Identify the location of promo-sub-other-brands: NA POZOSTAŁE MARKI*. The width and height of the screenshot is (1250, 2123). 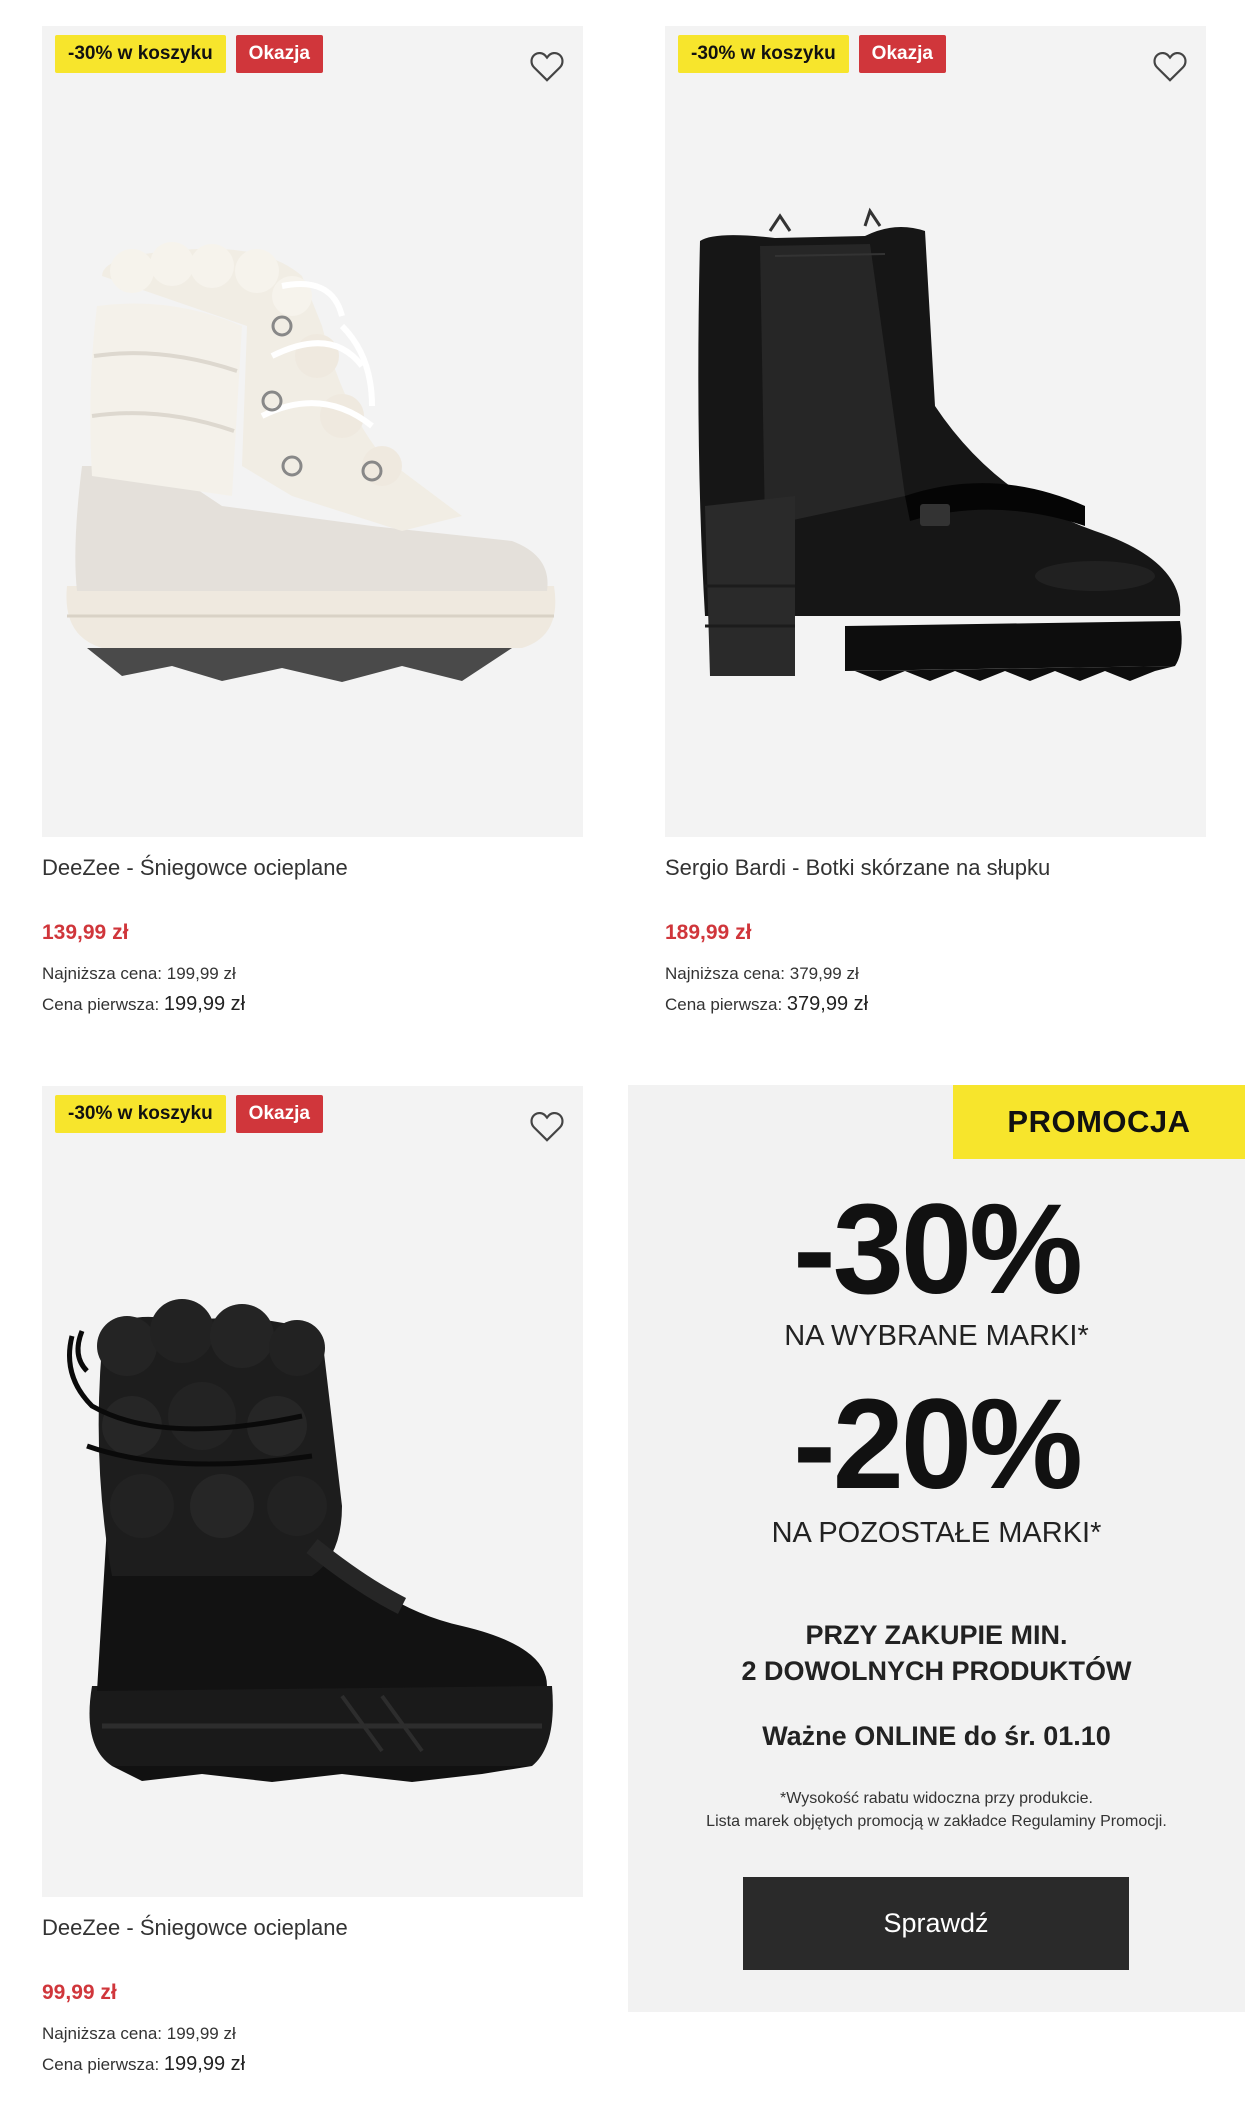
(936, 1533).